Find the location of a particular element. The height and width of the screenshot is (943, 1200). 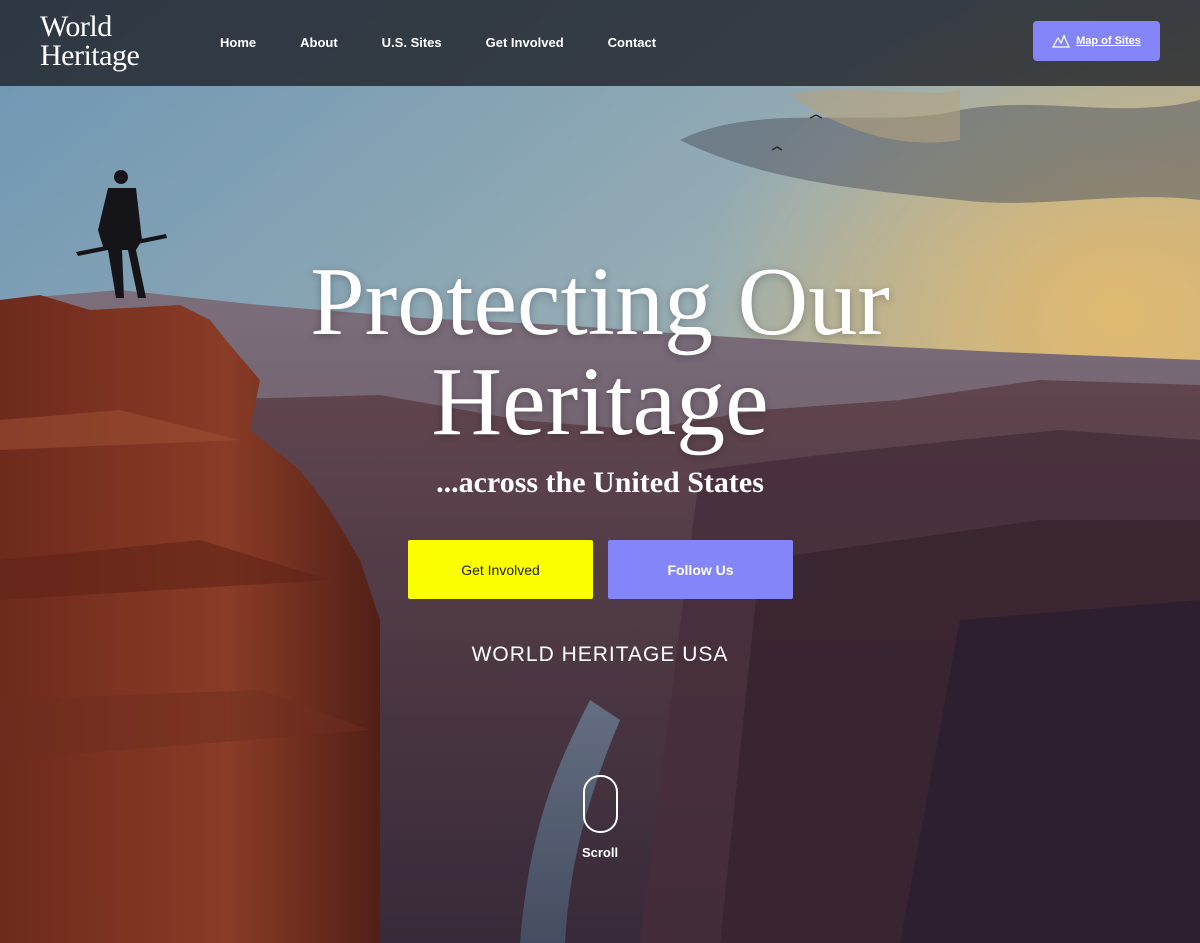

nav-link-home: Home is located at coordinates (238, 43).